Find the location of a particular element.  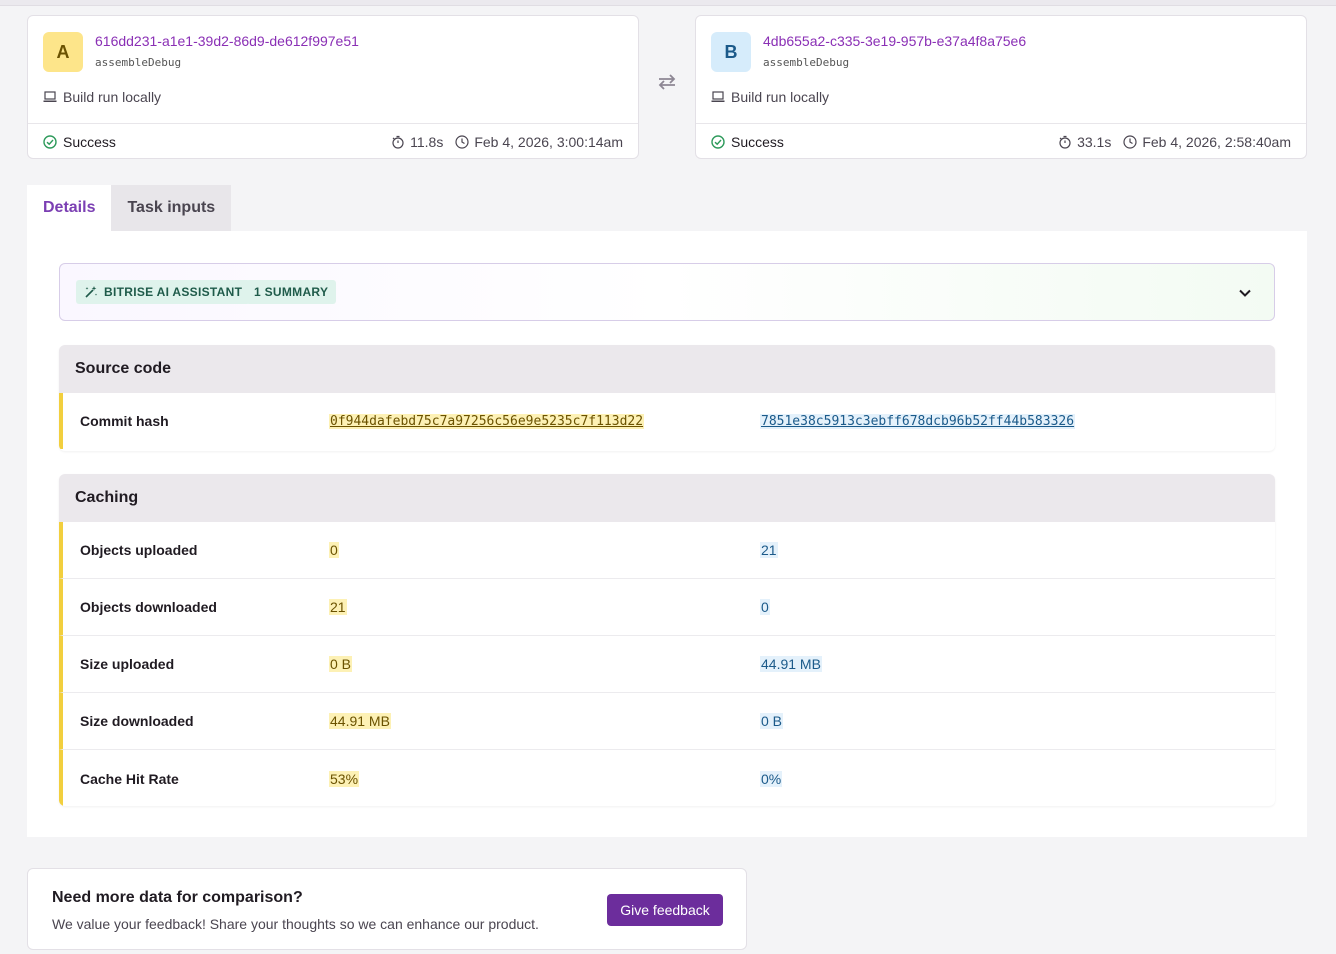

ai-assistant-bar: BITRISE AI ASSISTANT 1 SUMMARY is located at coordinates (667, 292).